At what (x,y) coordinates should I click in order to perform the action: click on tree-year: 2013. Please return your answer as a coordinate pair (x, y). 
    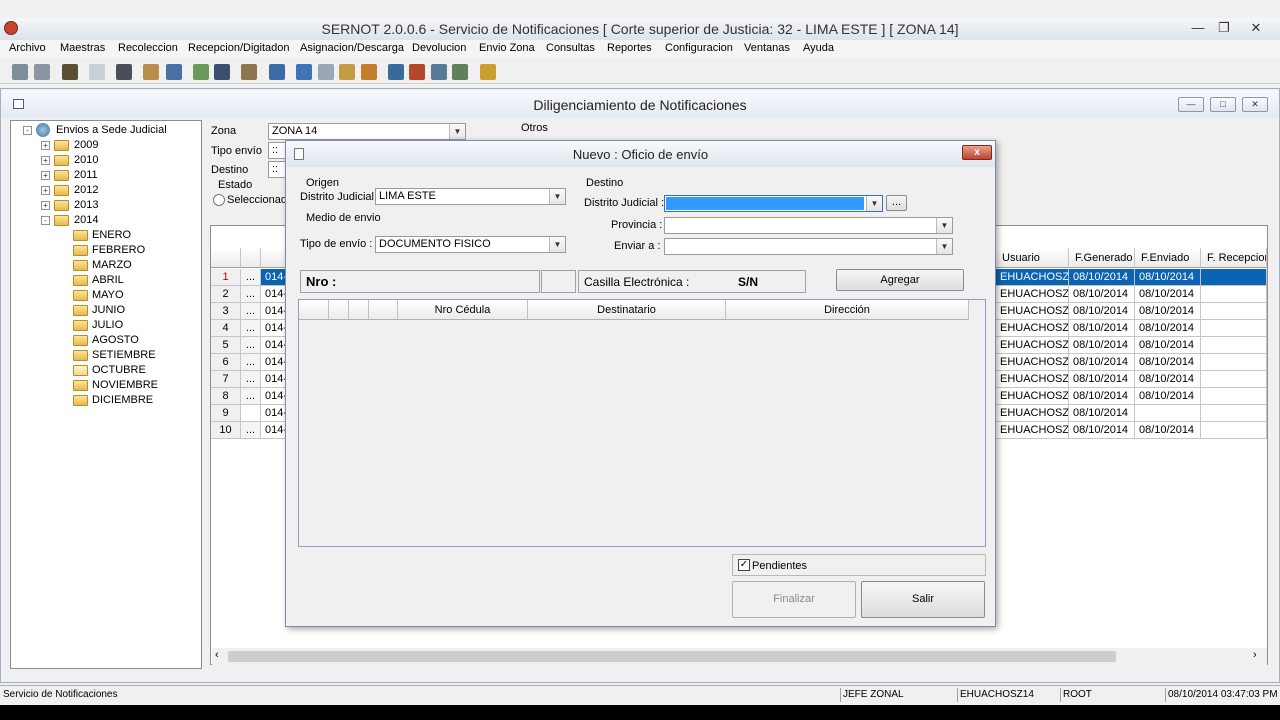
    Looking at the image, I should click on (86, 205).